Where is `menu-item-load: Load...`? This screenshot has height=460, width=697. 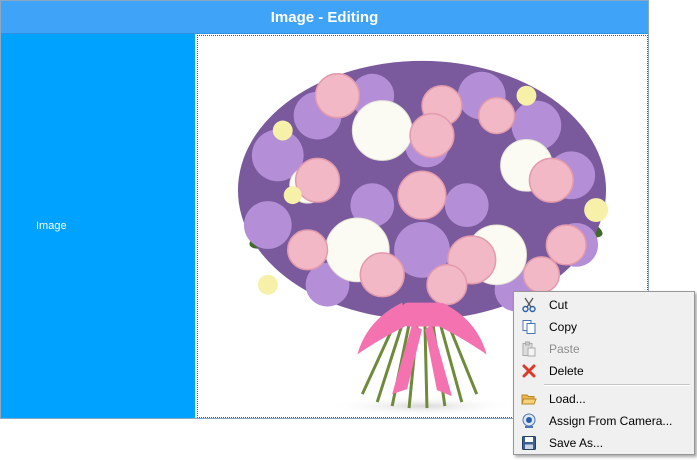 menu-item-load: Load... is located at coordinates (604, 399).